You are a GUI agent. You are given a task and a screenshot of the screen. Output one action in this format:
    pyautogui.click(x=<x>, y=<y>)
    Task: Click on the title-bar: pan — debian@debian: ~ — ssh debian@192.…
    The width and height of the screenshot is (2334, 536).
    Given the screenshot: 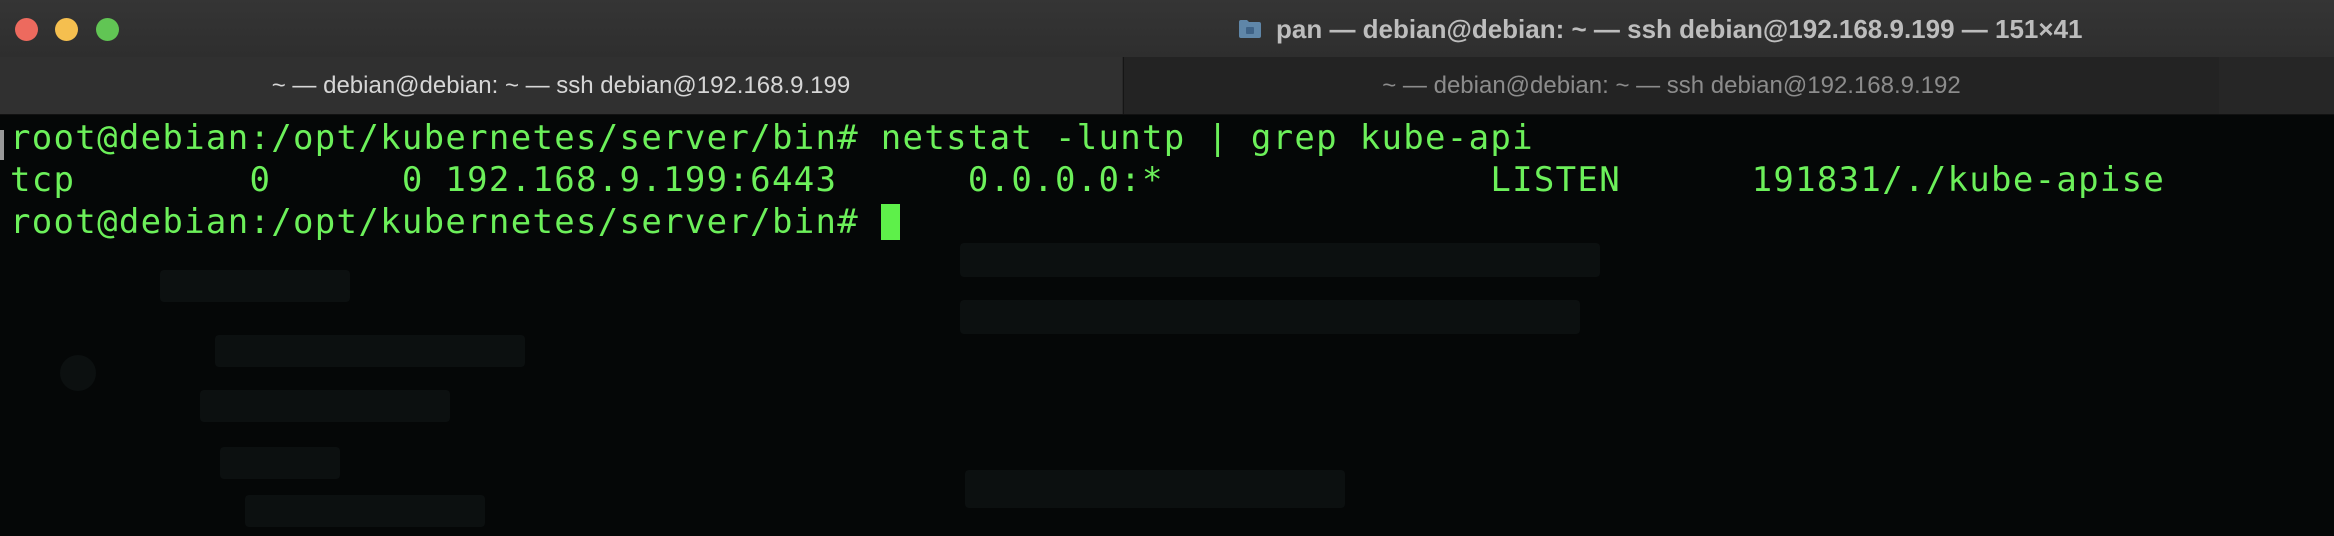 What is the action you would take?
    pyautogui.click(x=1167, y=28)
    